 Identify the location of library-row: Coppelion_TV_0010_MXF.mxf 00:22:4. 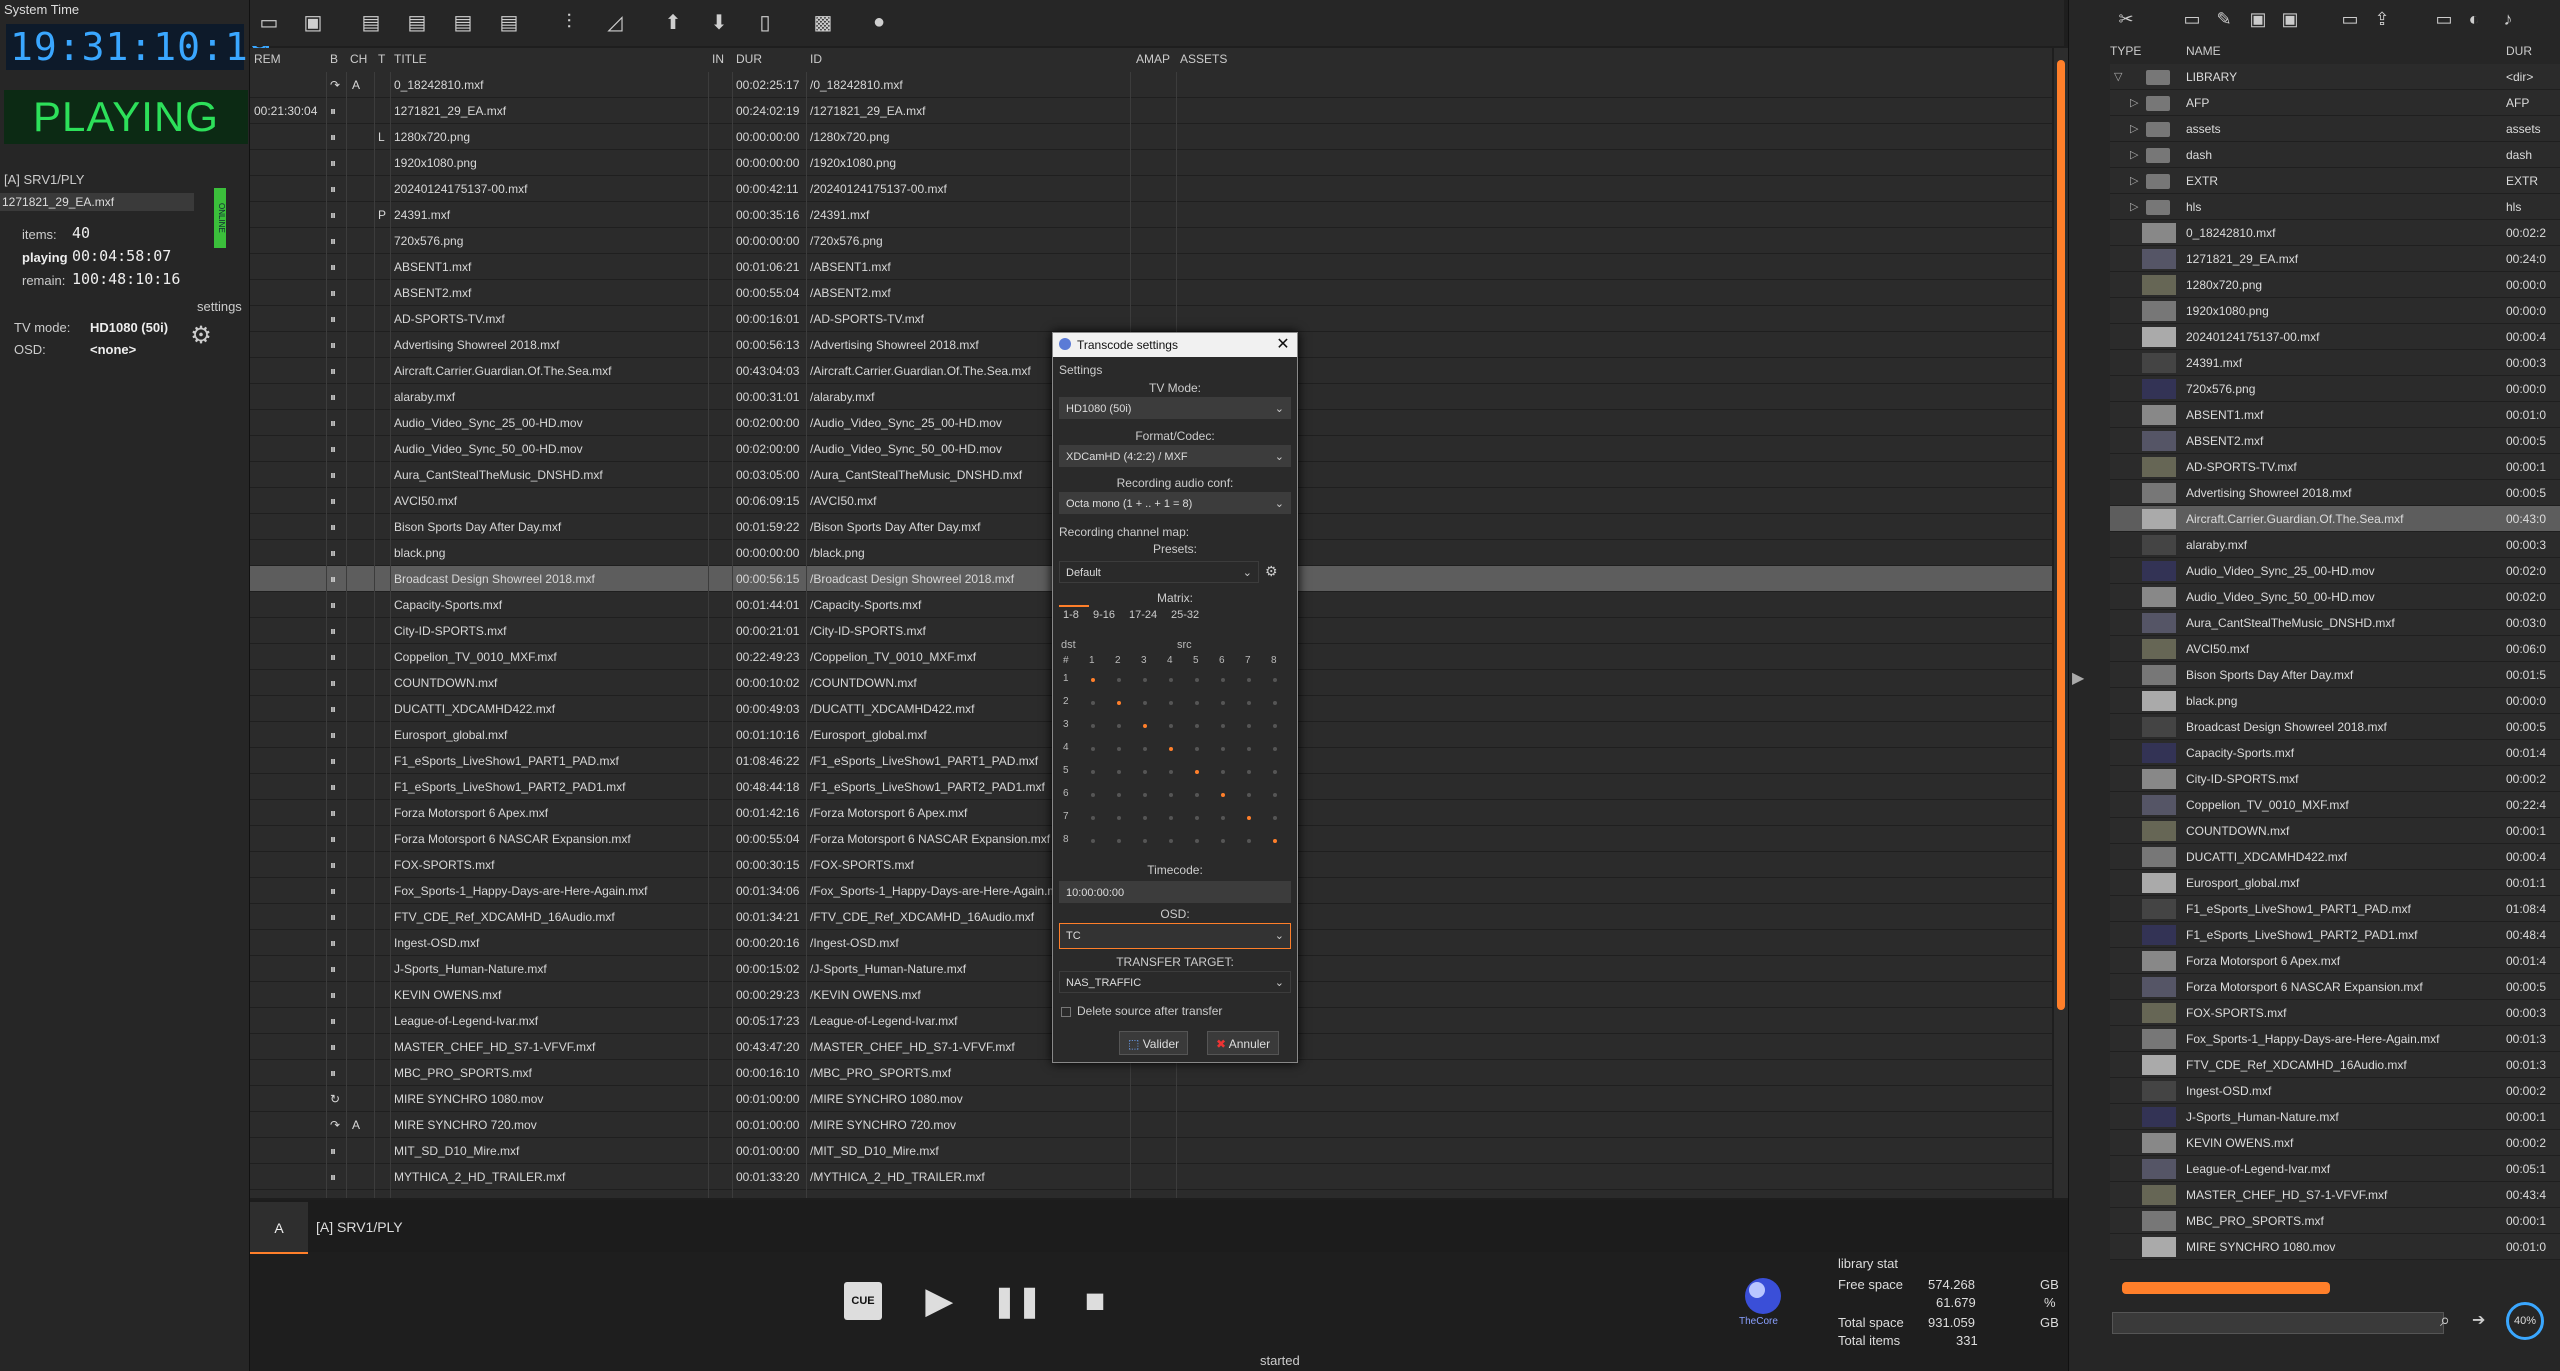
(2335, 805).